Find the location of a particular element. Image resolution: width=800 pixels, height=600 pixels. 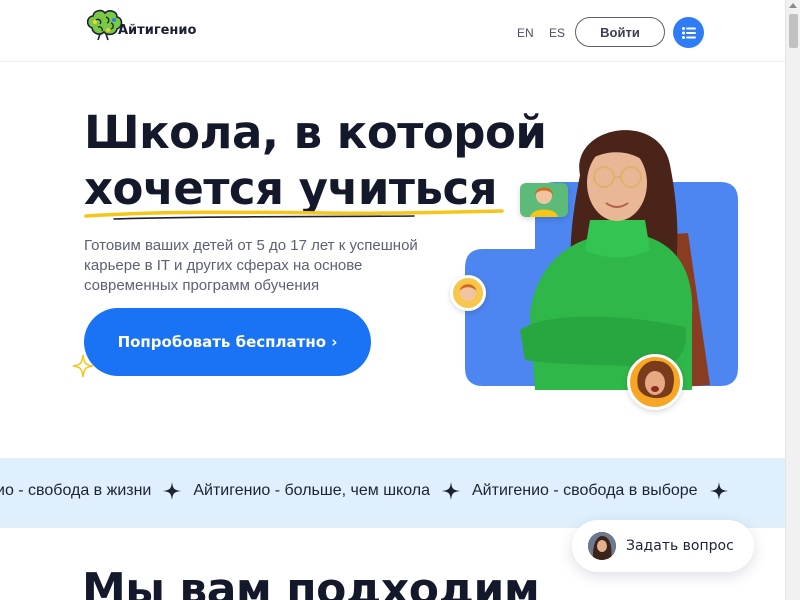

support-agent-avatar is located at coordinates (602, 546).